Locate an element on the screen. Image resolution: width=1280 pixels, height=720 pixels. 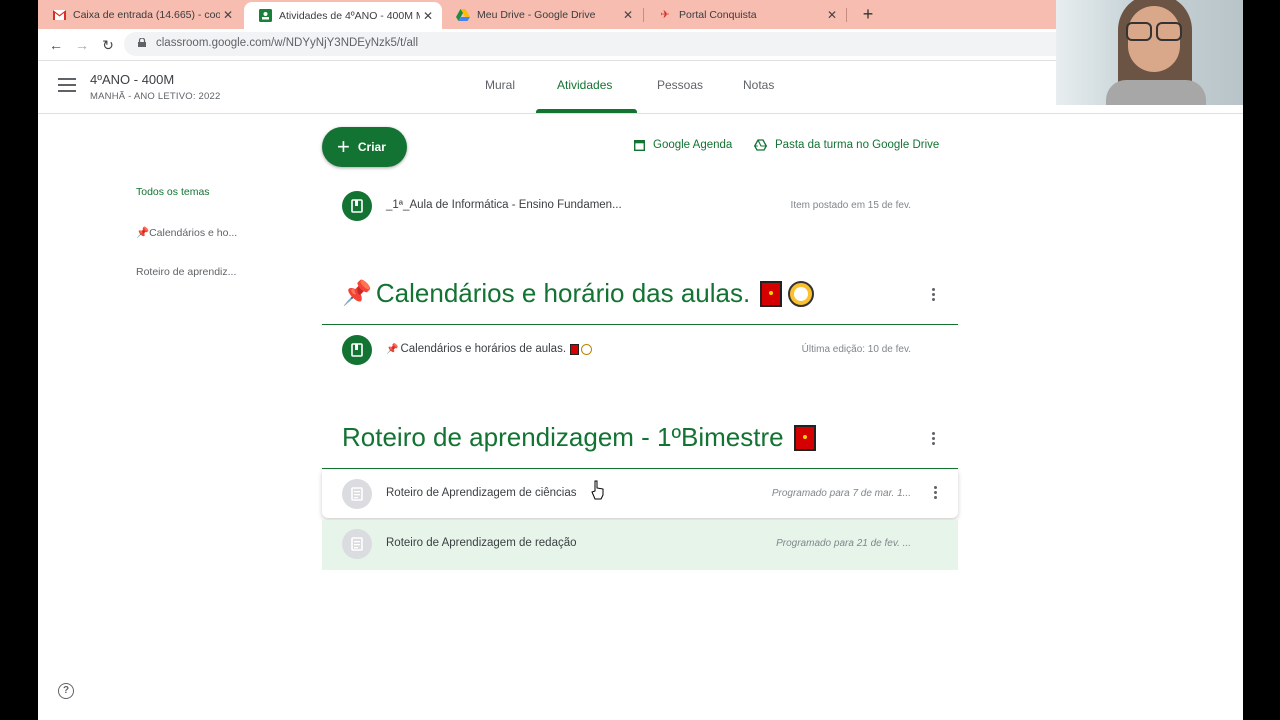
plus-icon: + is located at coordinates (343, 146).